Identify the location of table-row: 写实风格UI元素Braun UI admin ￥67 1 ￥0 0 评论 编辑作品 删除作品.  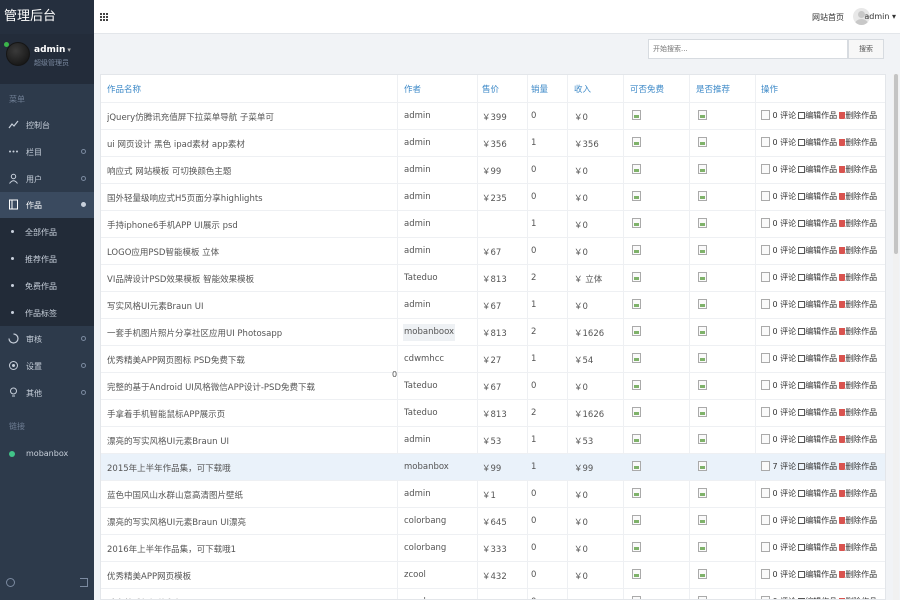
(493, 304).